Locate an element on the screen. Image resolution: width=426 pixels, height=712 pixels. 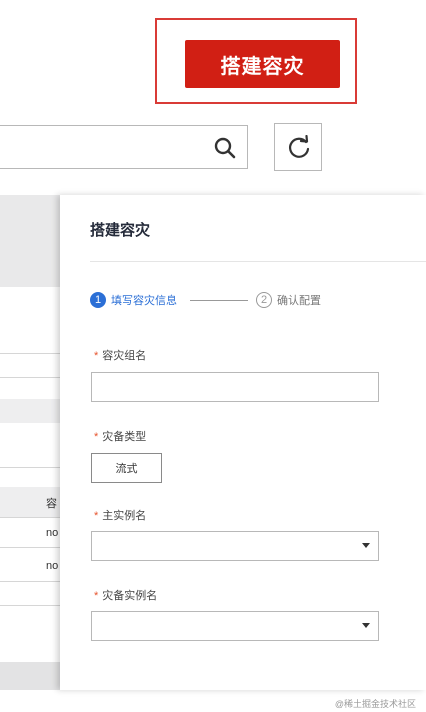
step-fill-info: 1 填写容灾信息 is located at coordinates (133, 300).